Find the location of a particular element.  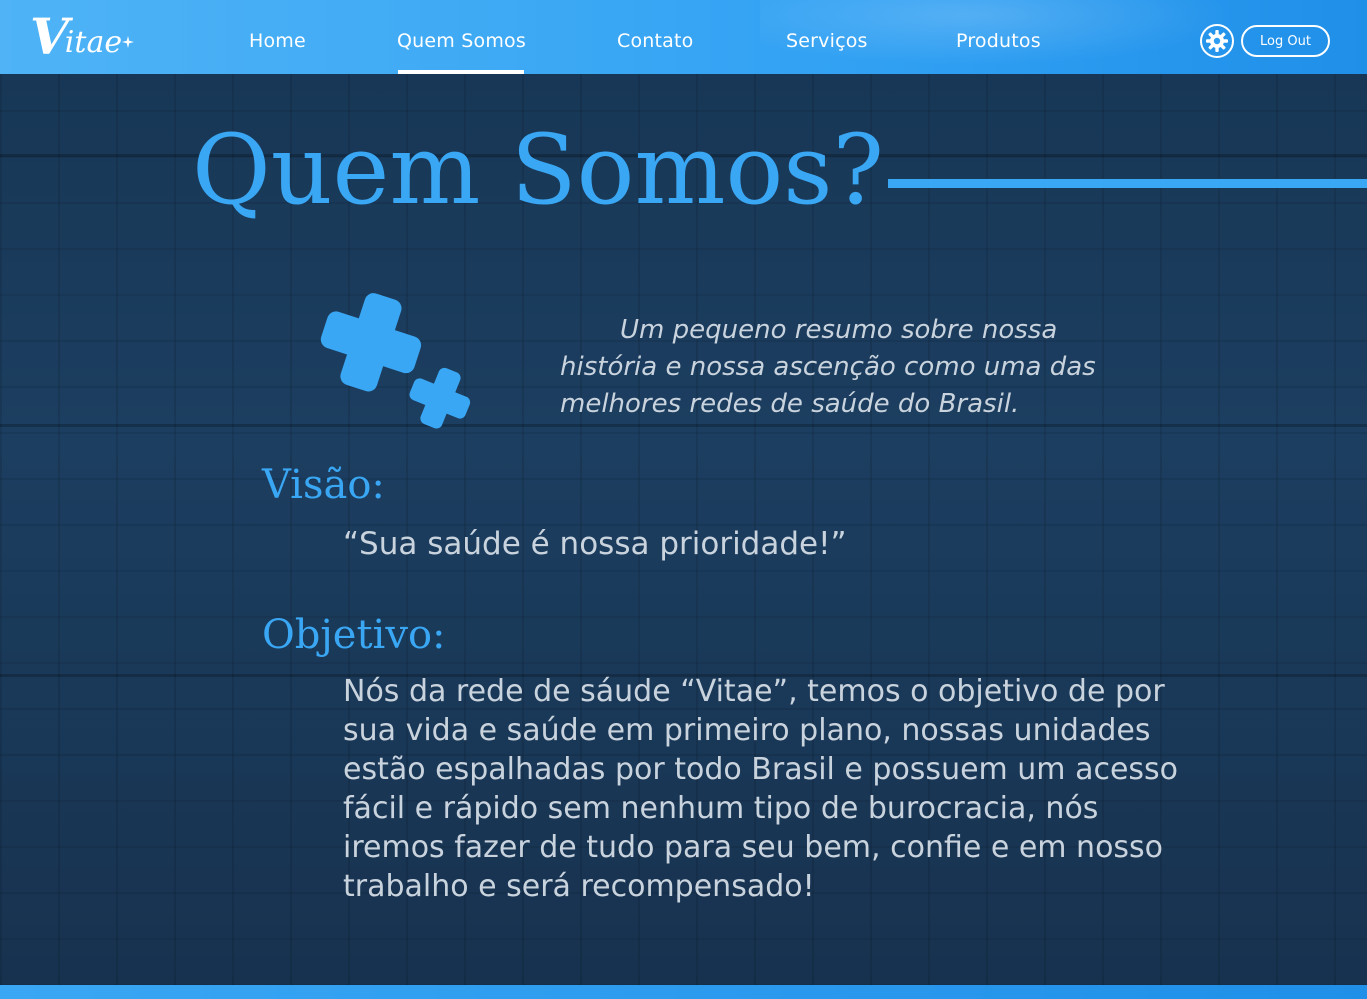

nav-home: Home is located at coordinates (277, 41).